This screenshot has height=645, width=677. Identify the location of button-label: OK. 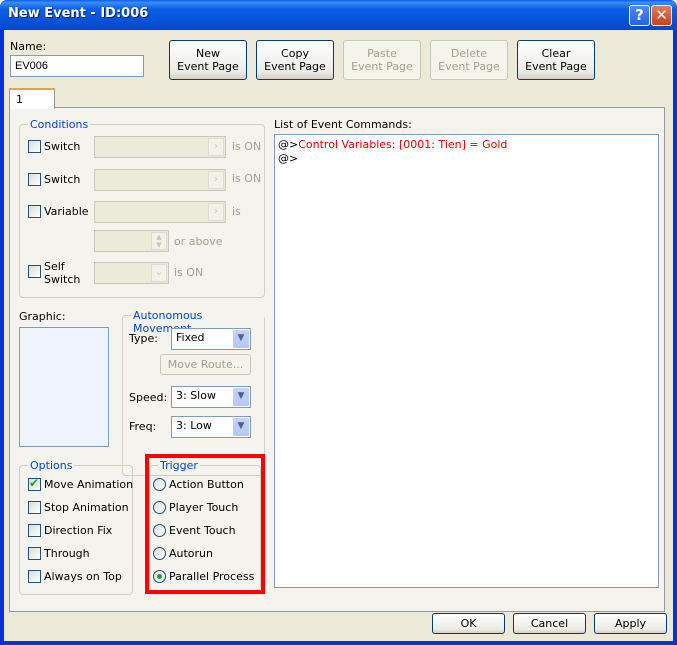
(468, 623).